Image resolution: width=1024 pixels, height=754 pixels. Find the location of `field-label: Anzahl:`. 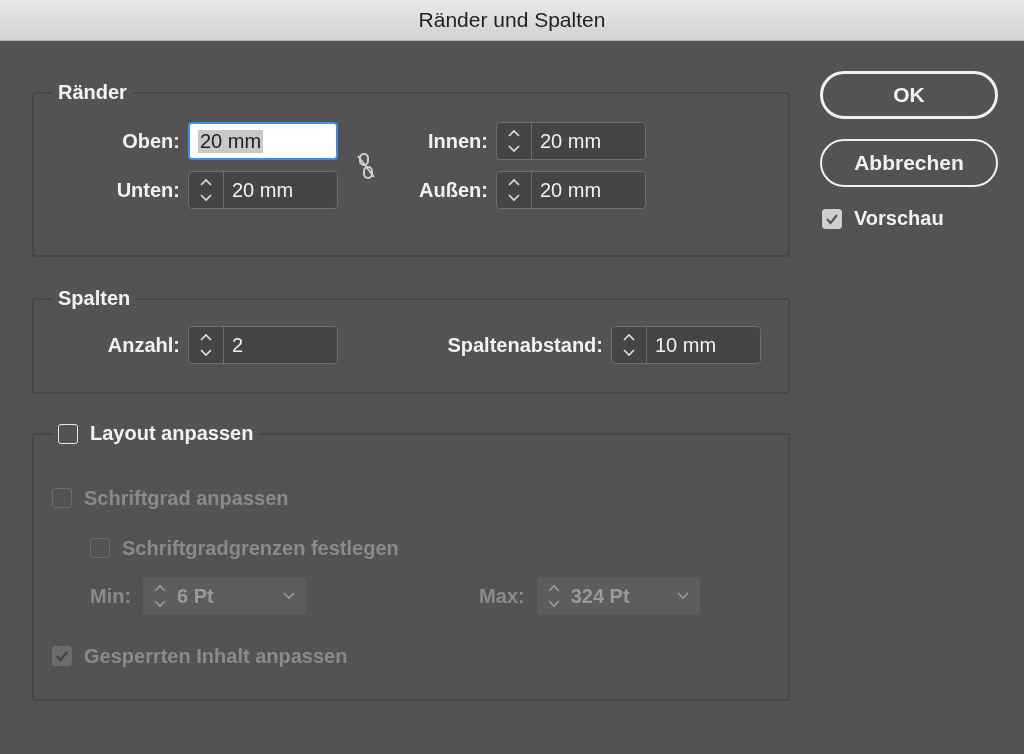

field-label: Anzahl: is located at coordinates (143, 345).